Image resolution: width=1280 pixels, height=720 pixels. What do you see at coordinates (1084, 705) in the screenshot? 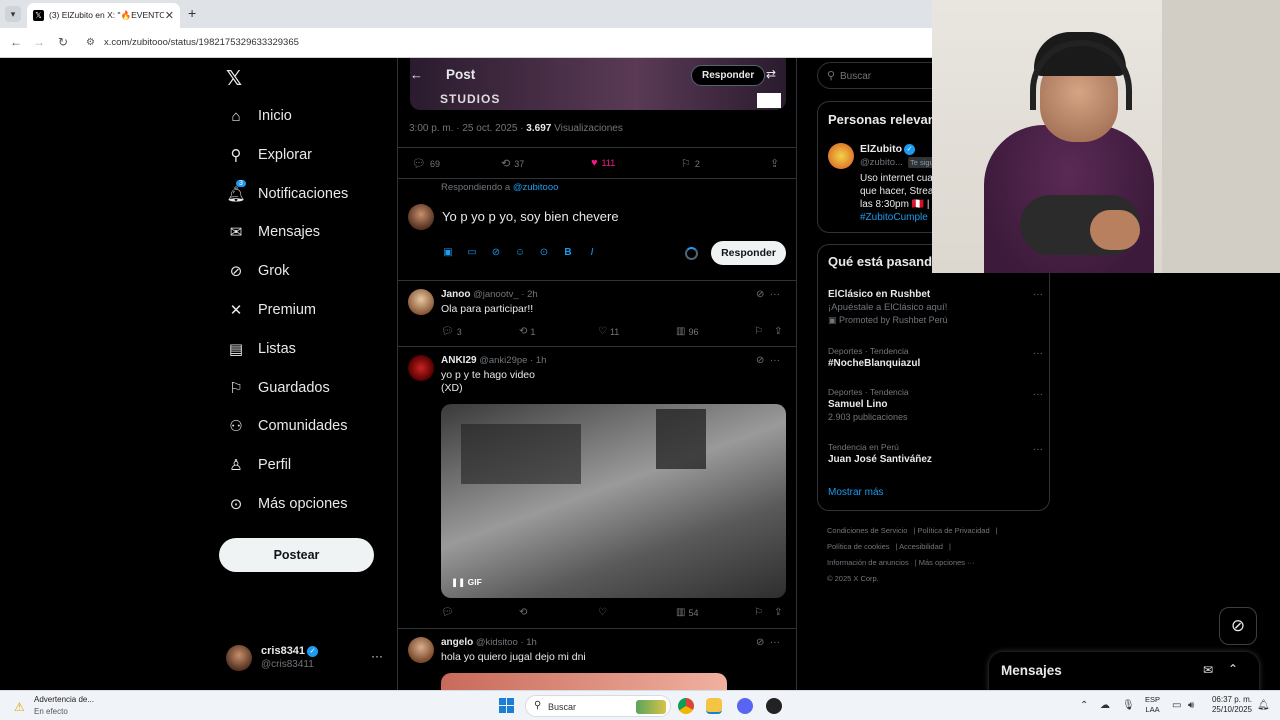
I see `chevron-up-icon: ⌃` at bounding box center [1084, 705].